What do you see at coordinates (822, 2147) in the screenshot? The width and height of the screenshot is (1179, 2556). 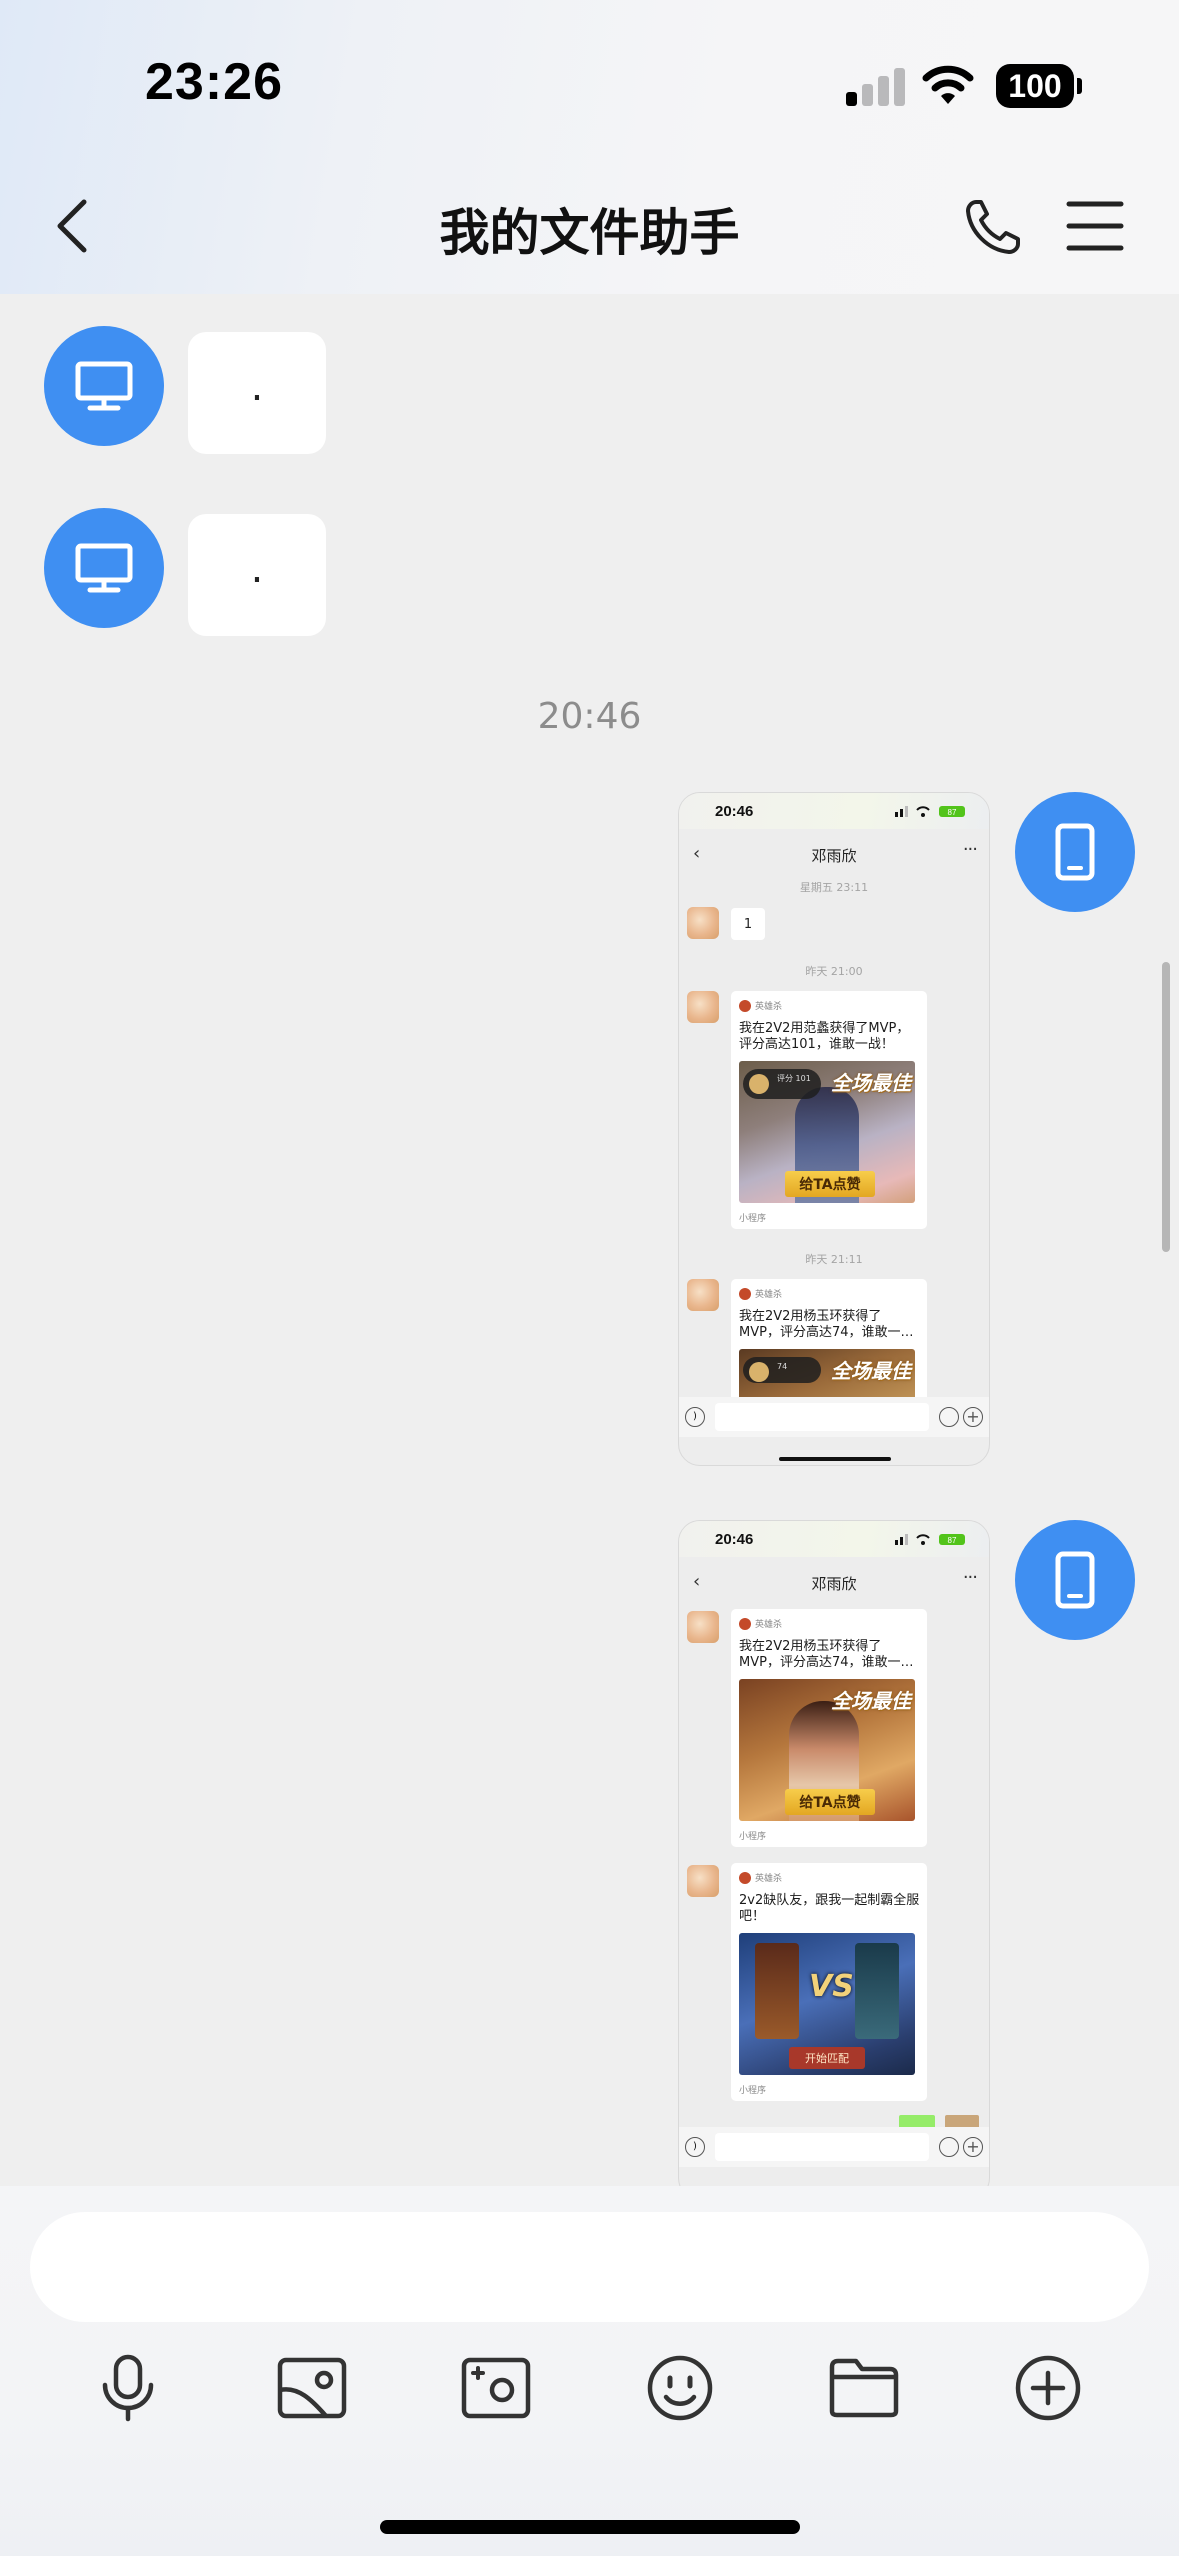 I see `shot-text-field` at bounding box center [822, 2147].